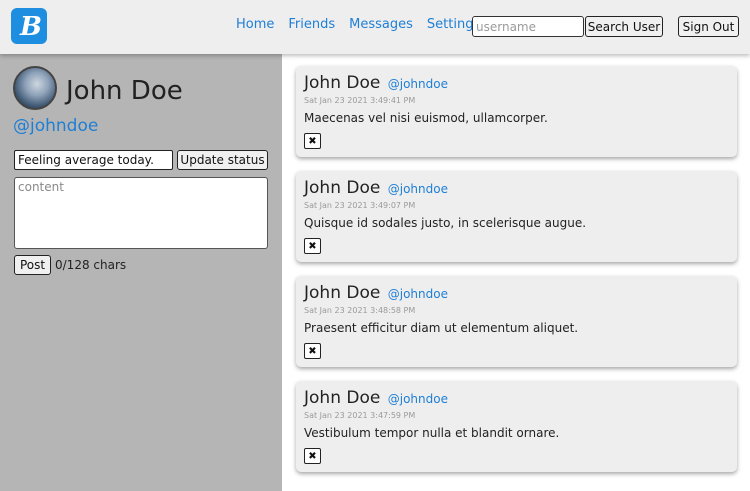 The image size is (750, 491). What do you see at coordinates (91, 265) in the screenshot?
I see `char-counter: 0/128 chars` at bounding box center [91, 265].